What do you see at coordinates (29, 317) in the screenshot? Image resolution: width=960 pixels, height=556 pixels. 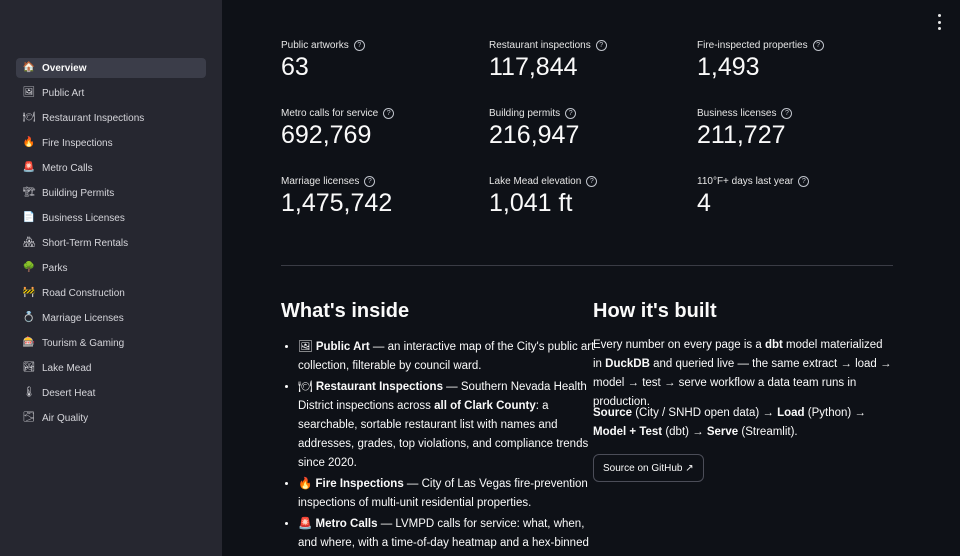 I see `marriage-licenses-icon: 💍` at bounding box center [29, 317].